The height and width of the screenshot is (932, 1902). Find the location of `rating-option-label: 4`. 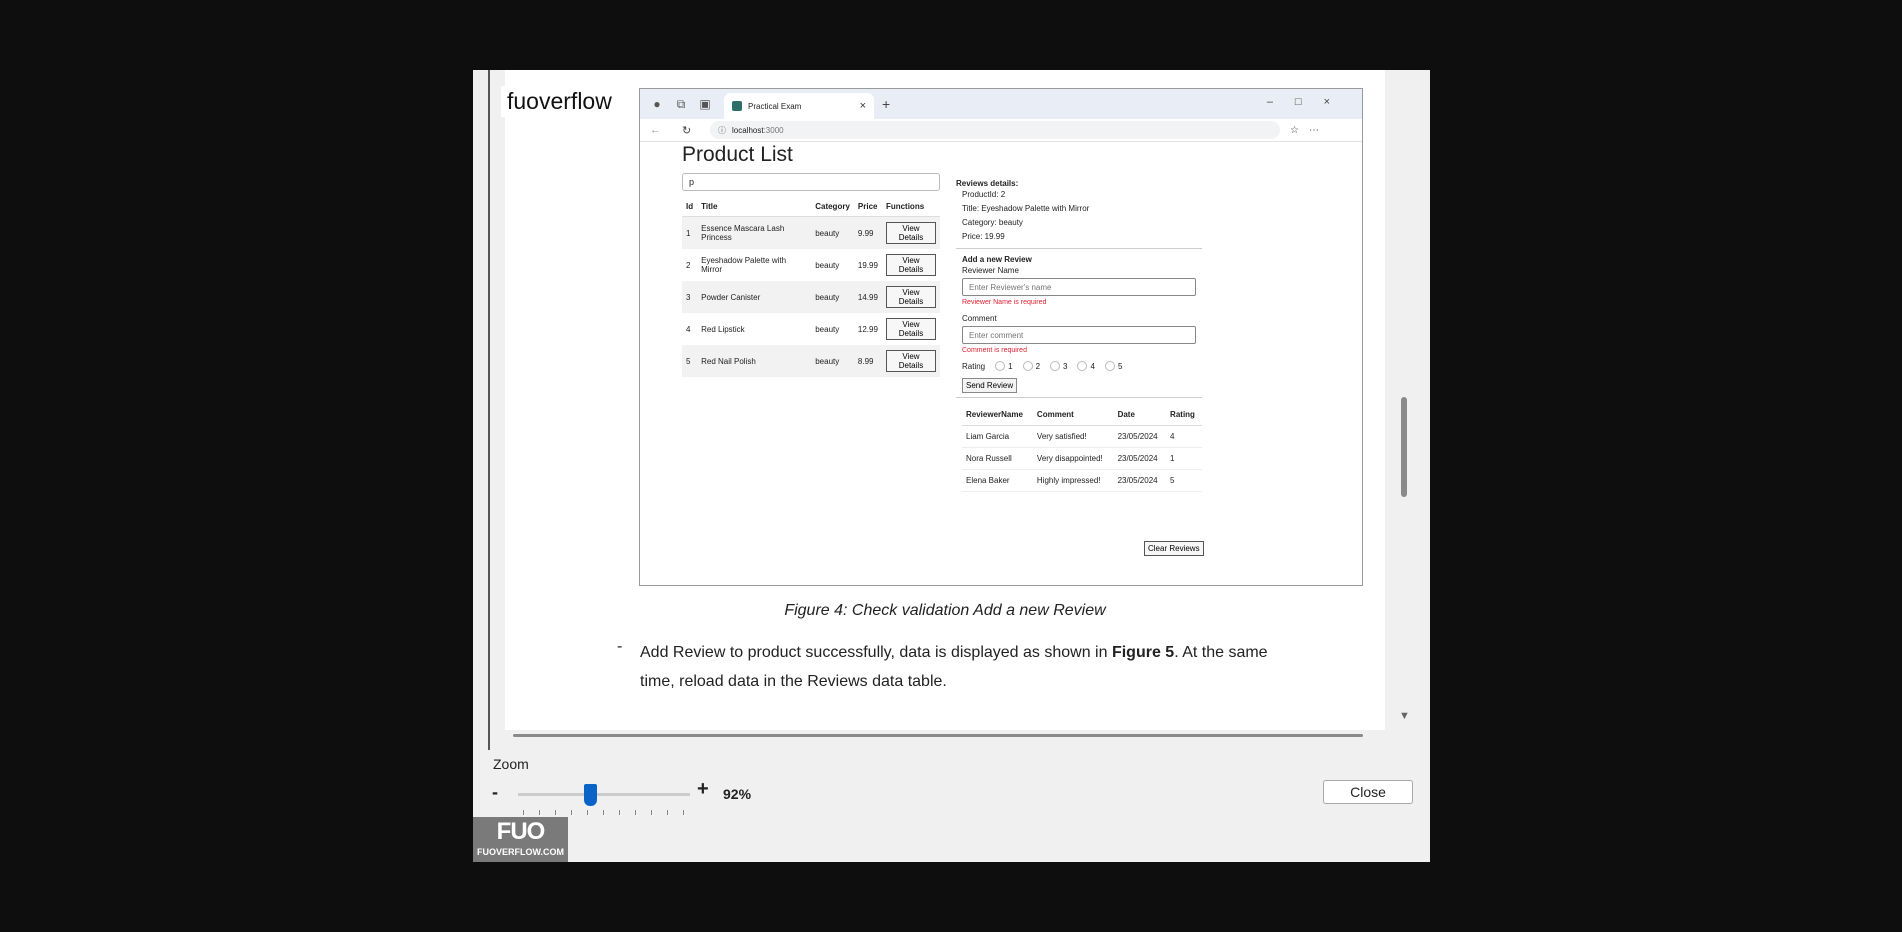

rating-option-label: 4 is located at coordinates (1092, 366).